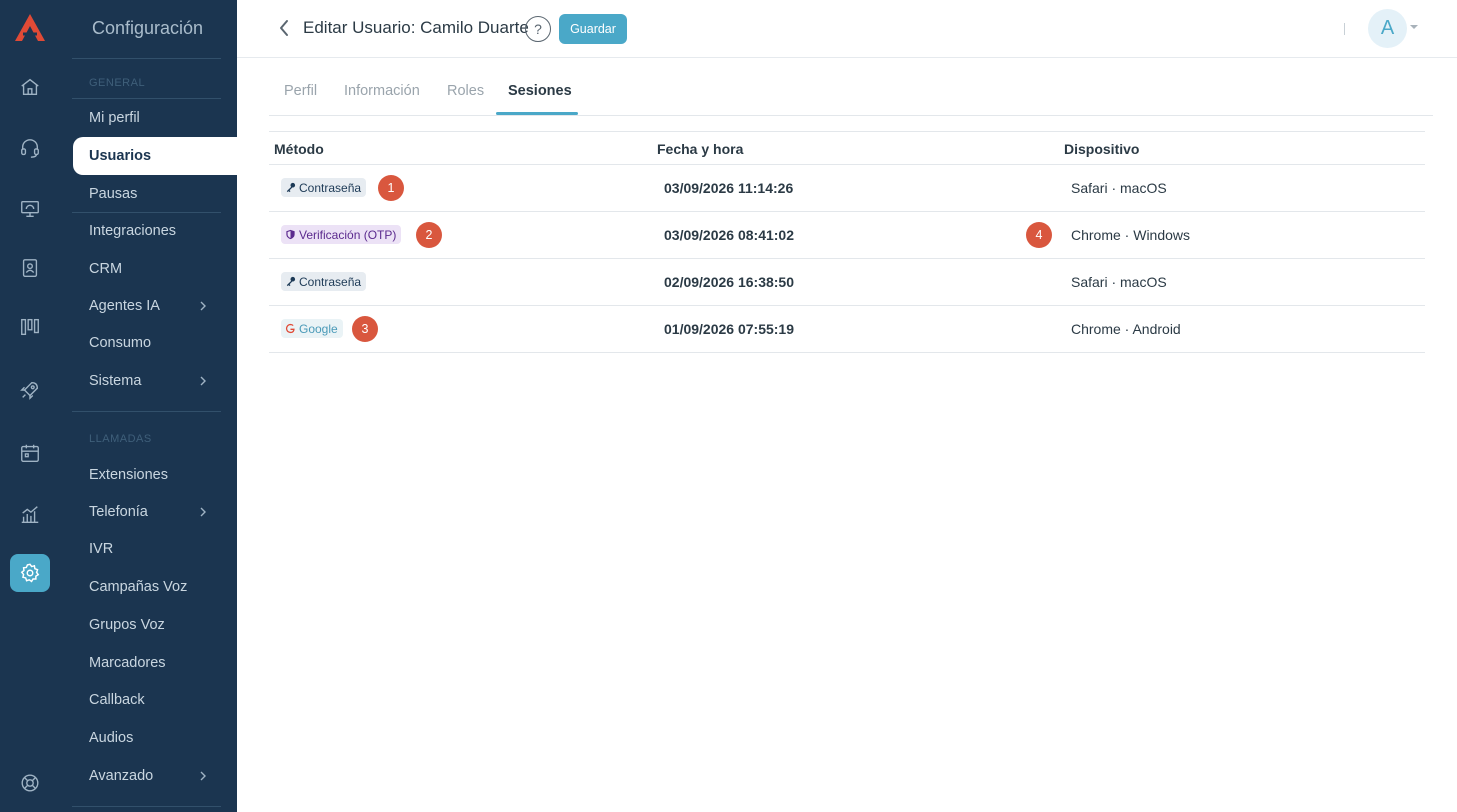  What do you see at coordinates (30, 390) in the screenshot?
I see `rocket-icon` at bounding box center [30, 390].